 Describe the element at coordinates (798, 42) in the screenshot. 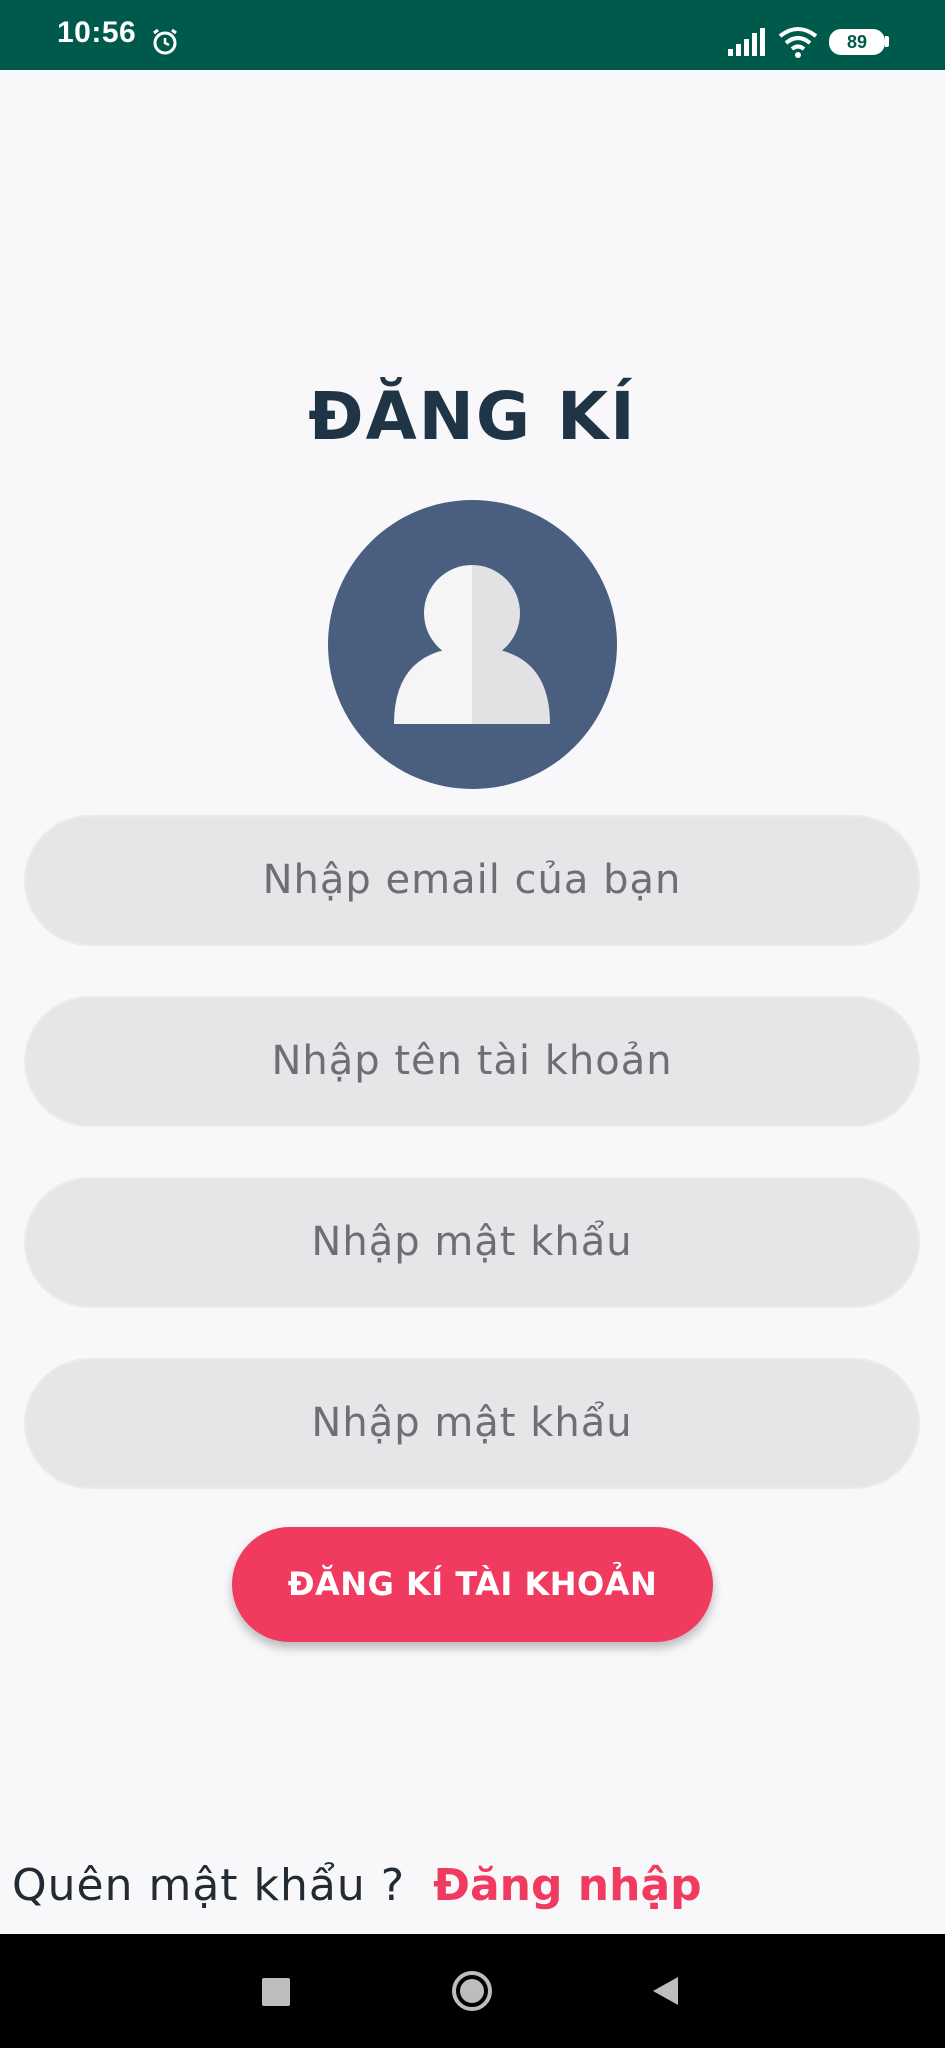

I see `wifi-icon` at that location.